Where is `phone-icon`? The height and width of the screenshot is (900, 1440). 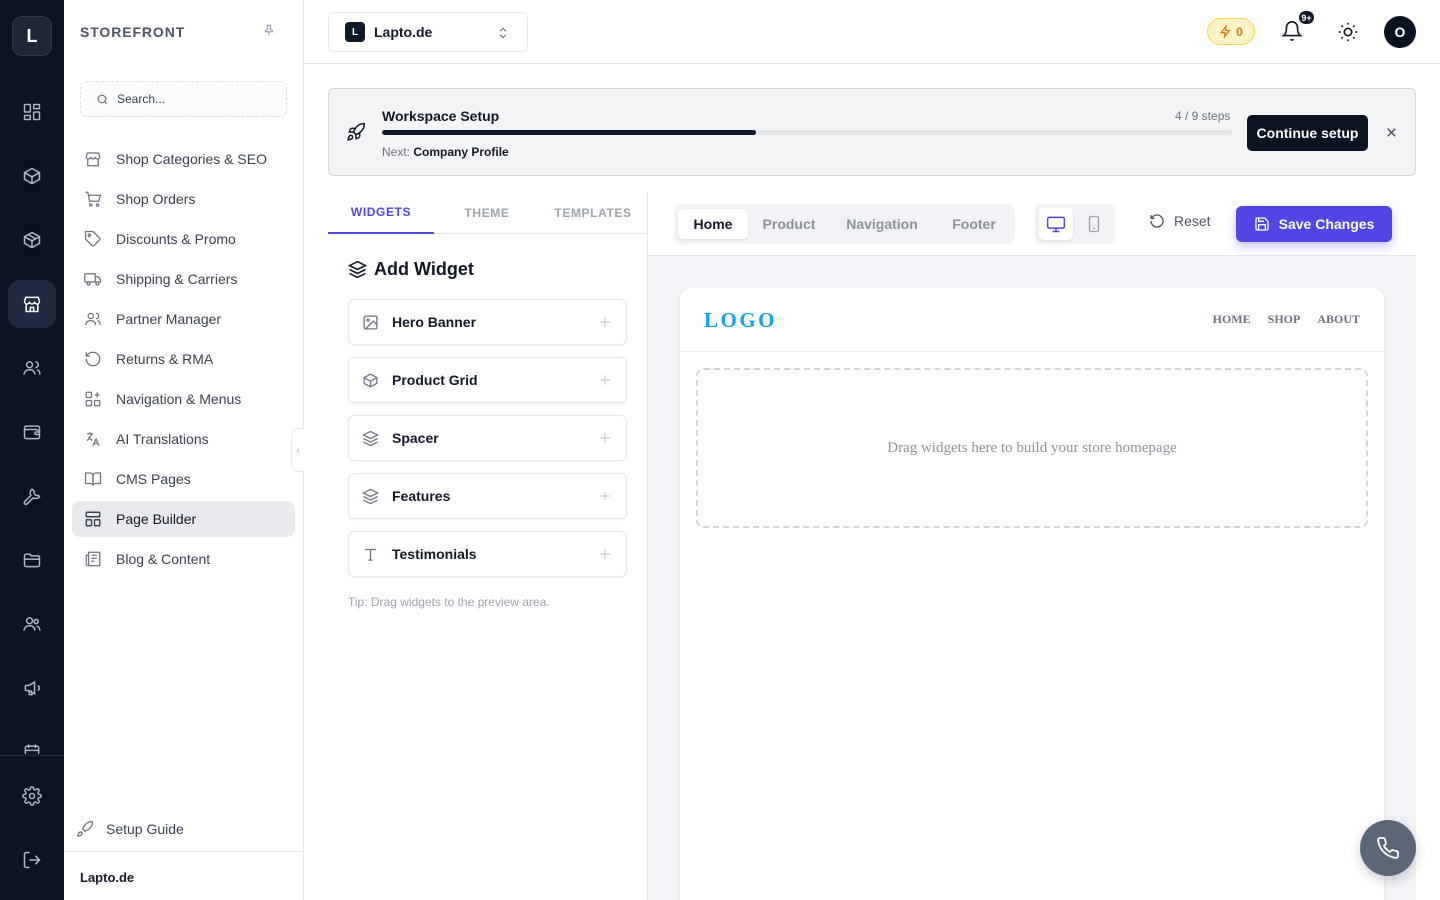 phone-icon is located at coordinates (1388, 848).